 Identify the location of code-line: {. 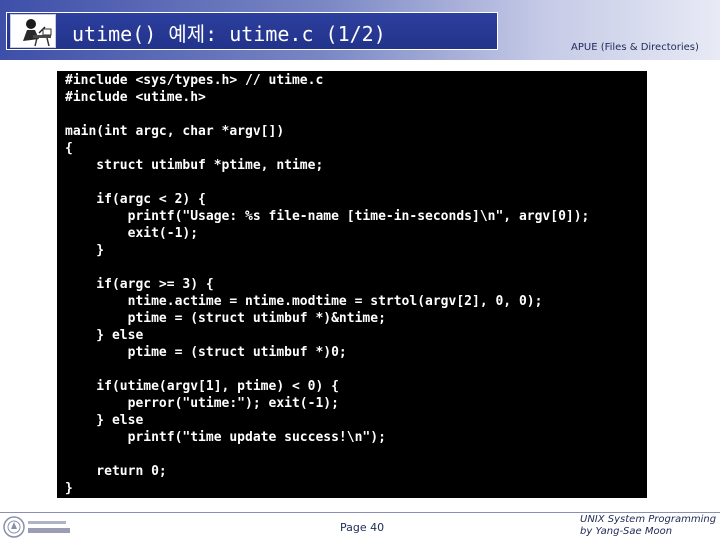
(69, 148).